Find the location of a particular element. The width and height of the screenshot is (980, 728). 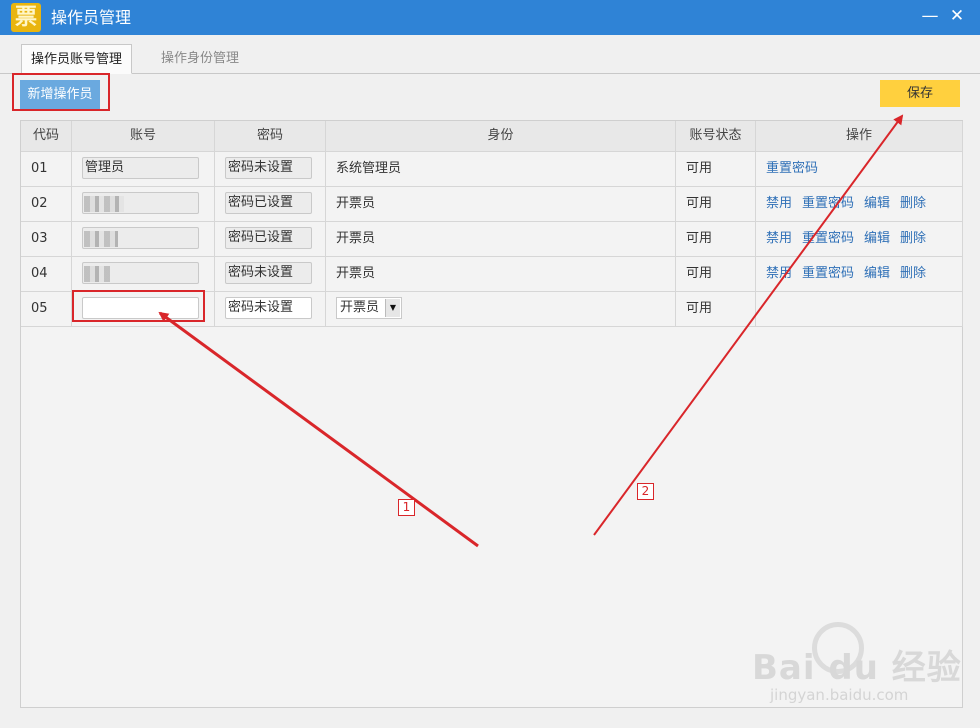

row-code: 02 is located at coordinates (46, 204).